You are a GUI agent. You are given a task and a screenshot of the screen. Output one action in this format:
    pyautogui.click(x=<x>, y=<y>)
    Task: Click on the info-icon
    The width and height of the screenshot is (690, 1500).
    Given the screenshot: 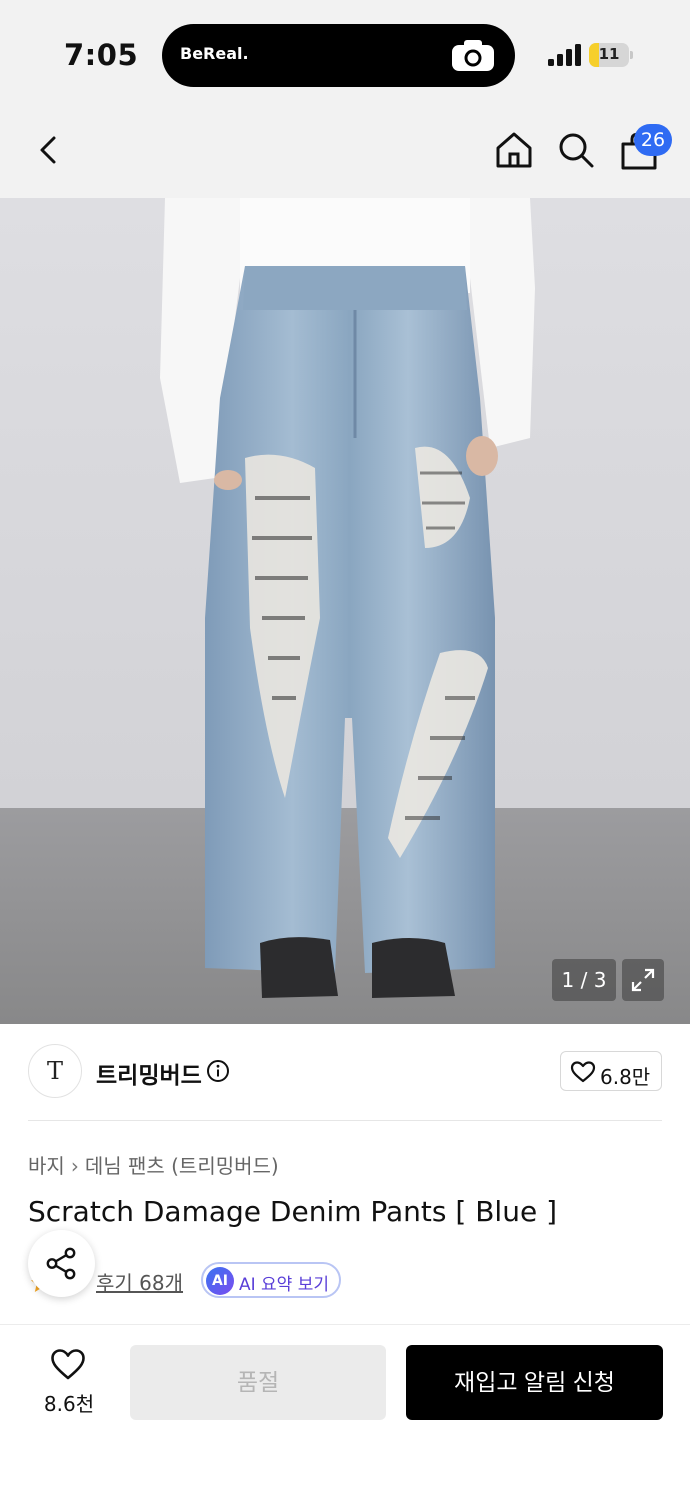 What is the action you would take?
    pyautogui.click(x=218, y=1071)
    